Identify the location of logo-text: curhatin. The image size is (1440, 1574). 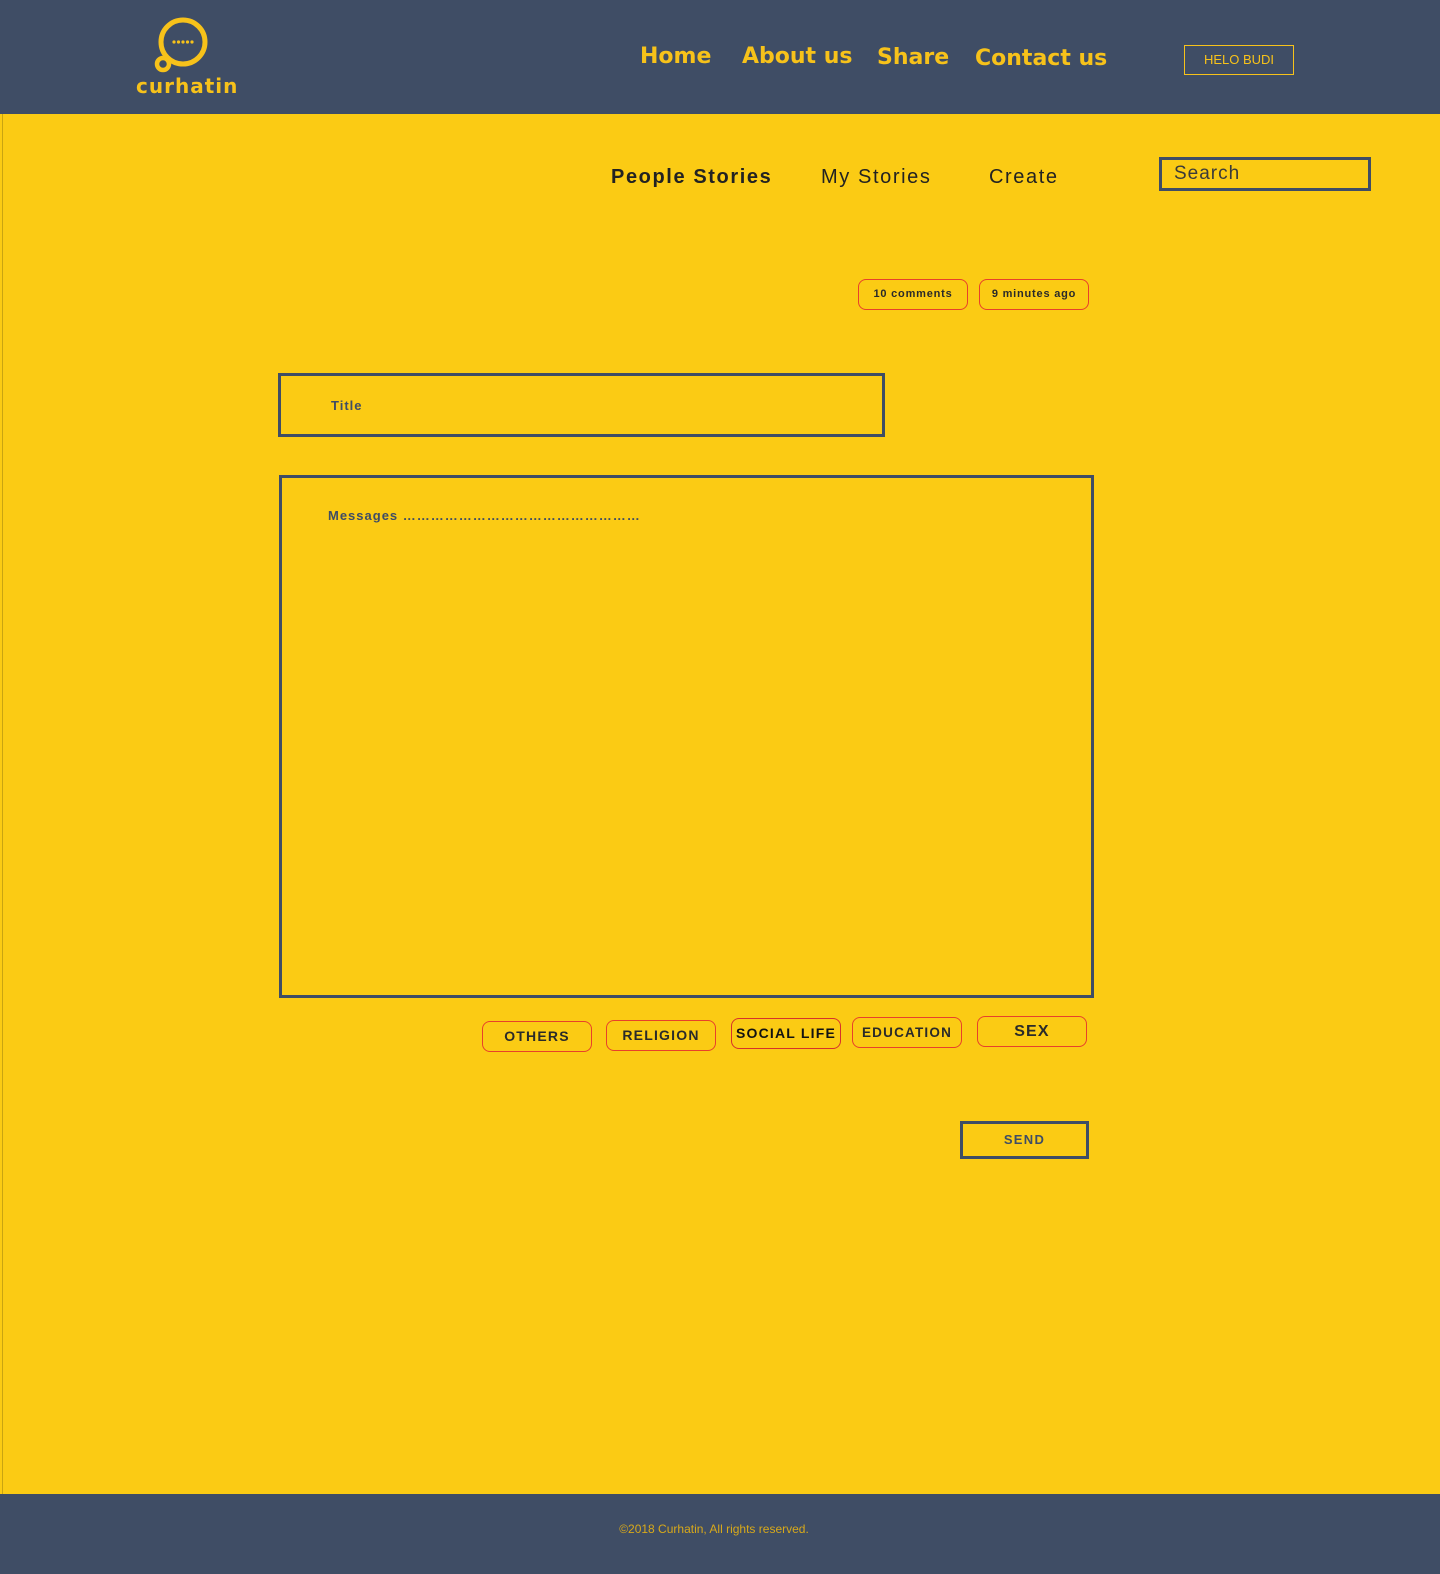
(187, 86).